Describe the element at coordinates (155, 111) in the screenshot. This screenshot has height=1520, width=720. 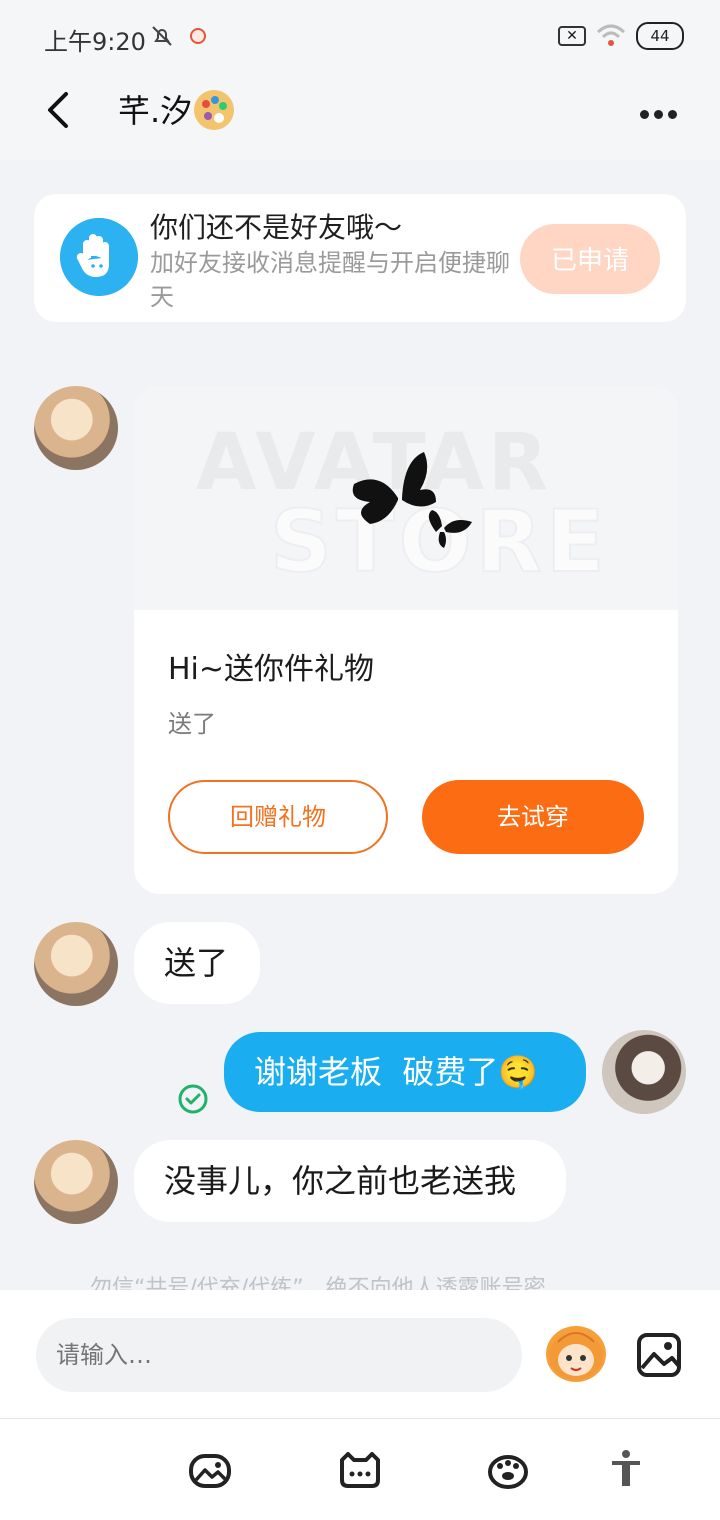
I see `chat-title: 芊.汐` at that location.